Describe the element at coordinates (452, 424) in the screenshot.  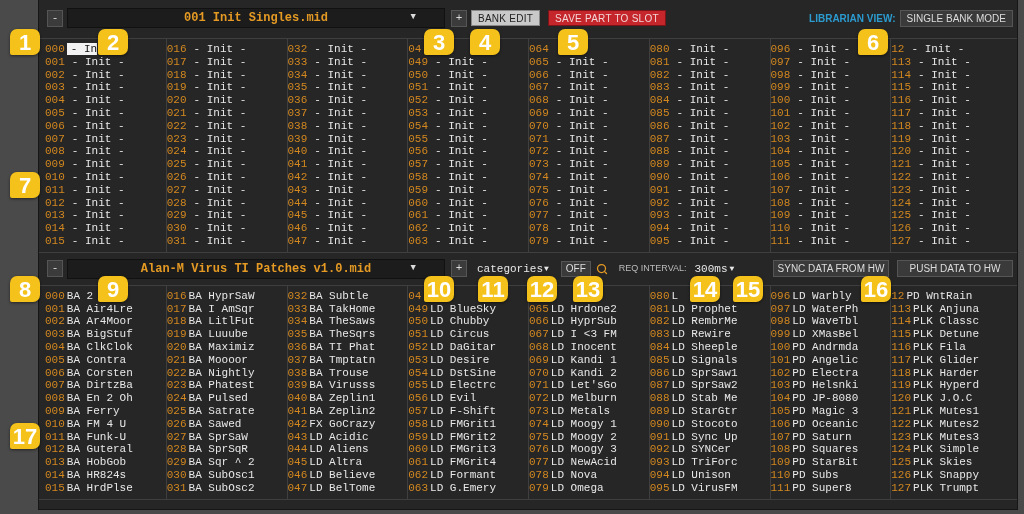
I see `patch-slot: 058 LD FMGrit1` at that location.